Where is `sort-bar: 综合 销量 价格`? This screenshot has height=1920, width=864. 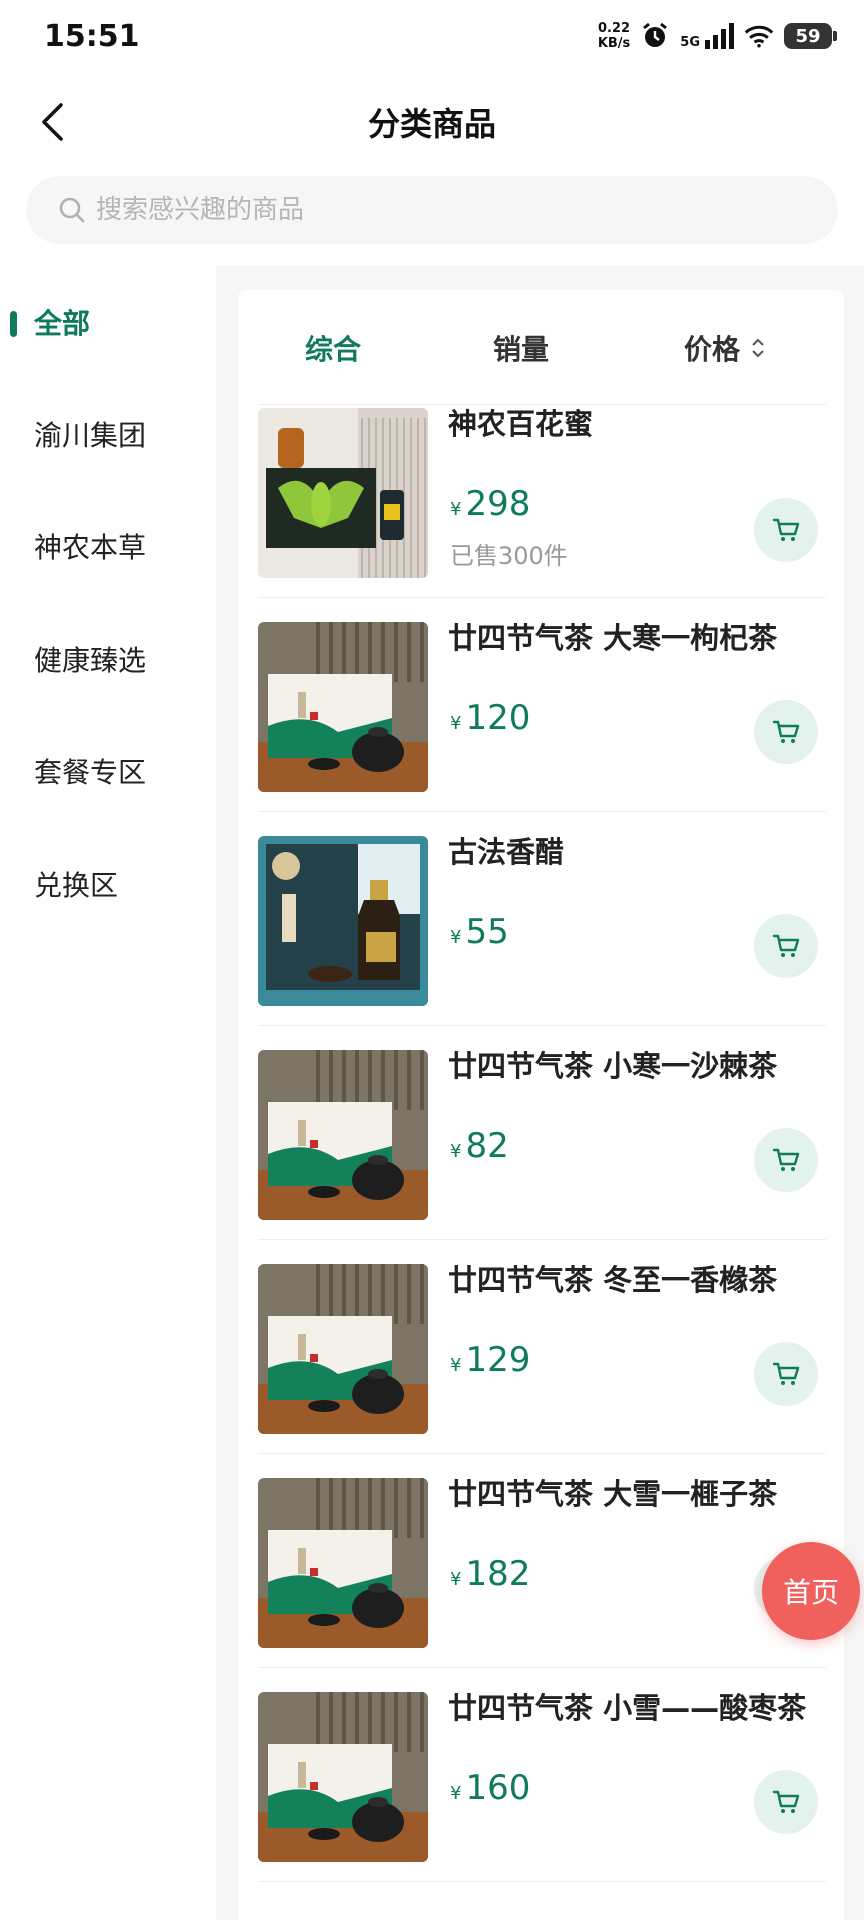 sort-bar: 综合 销量 价格 is located at coordinates (541, 336).